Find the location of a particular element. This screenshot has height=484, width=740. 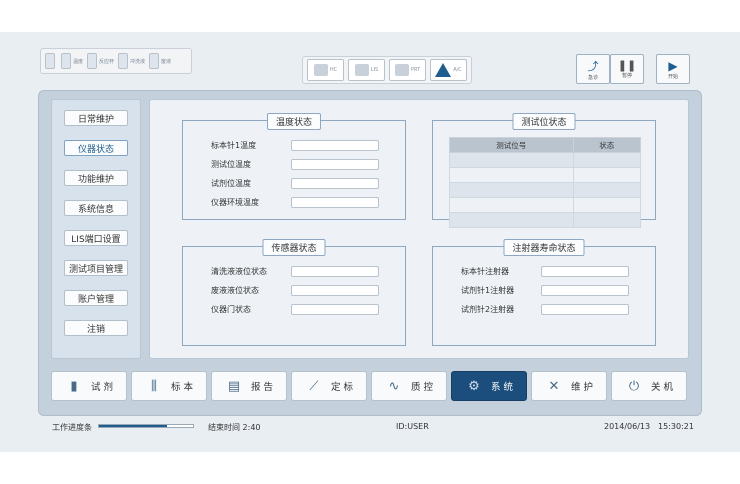

wash-liquid-icon is located at coordinates (123, 61).